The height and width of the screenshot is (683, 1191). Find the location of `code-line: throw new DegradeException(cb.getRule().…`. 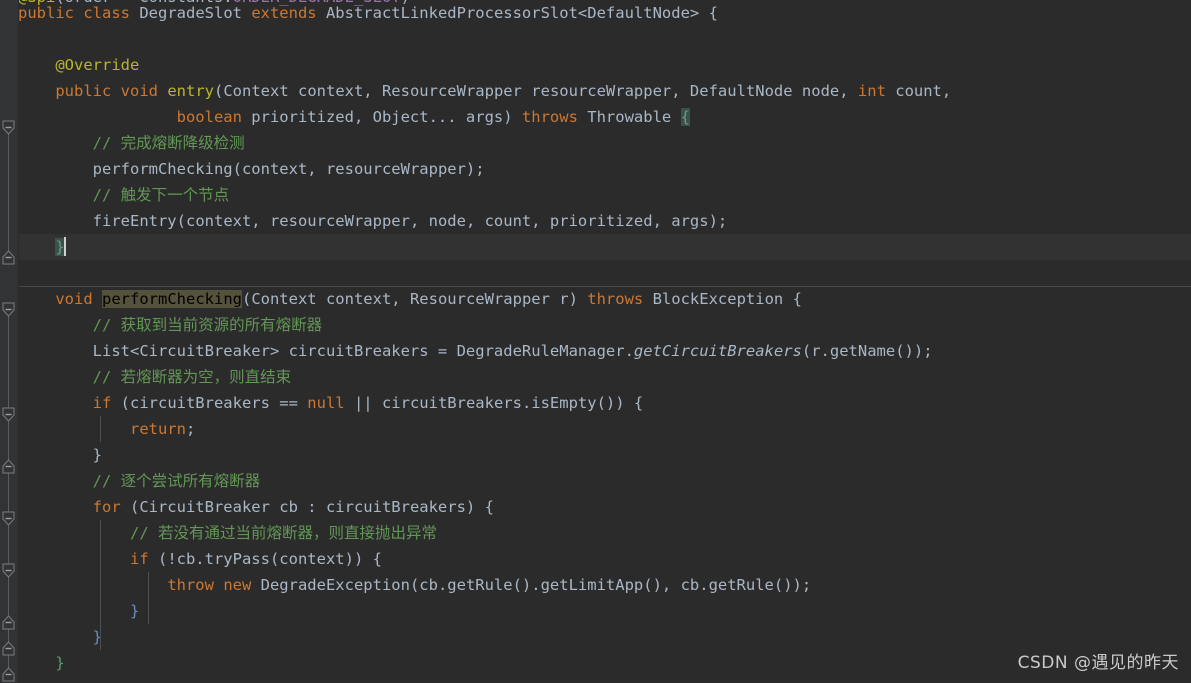

code-line: throw new DegradeException(cb.getRule().… is located at coordinates (595, 585).